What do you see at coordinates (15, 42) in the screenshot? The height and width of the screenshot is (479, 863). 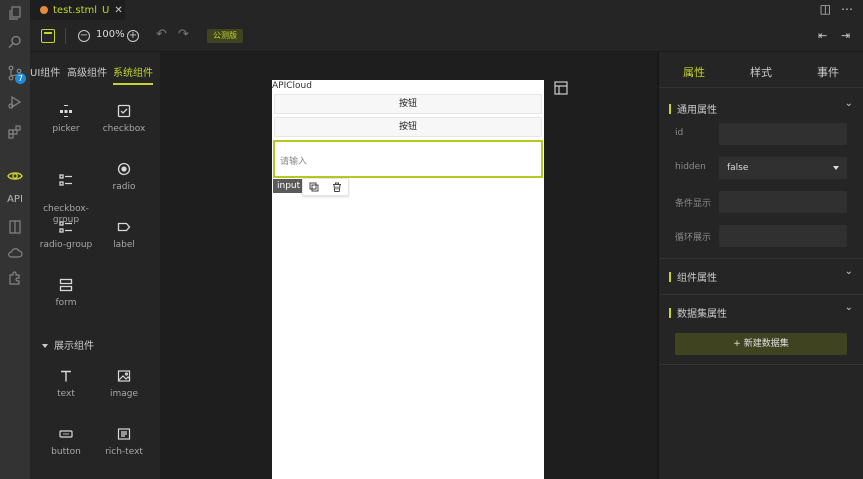 I see `search-icon` at bounding box center [15, 42].